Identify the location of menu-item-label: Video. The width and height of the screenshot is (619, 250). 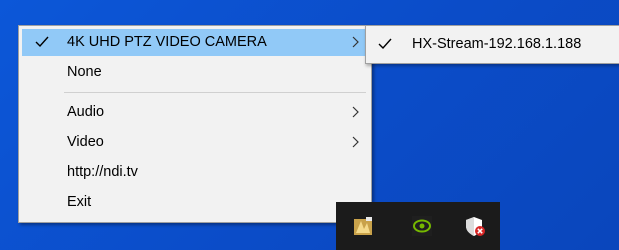
(85, 142).